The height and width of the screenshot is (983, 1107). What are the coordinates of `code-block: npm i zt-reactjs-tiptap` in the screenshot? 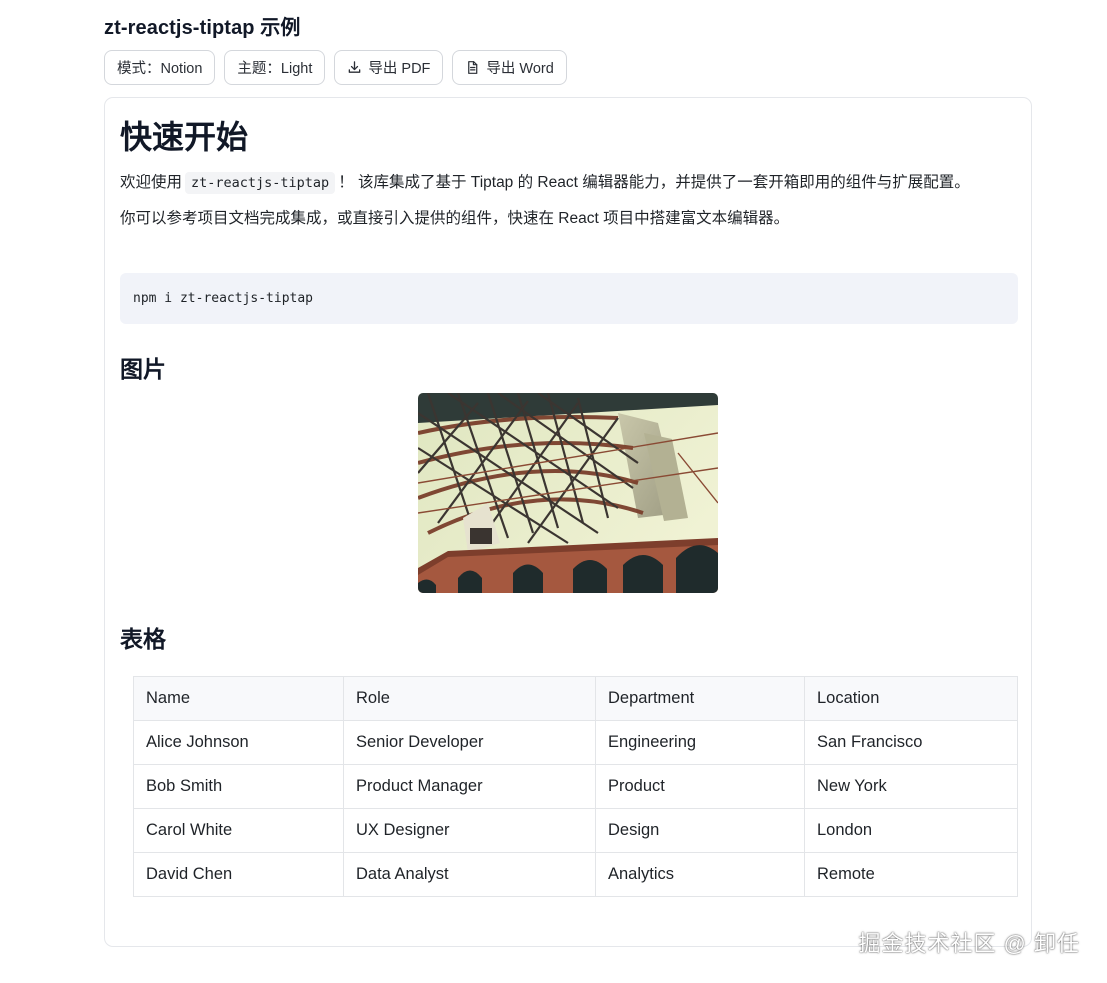 It's located at (569, 298).